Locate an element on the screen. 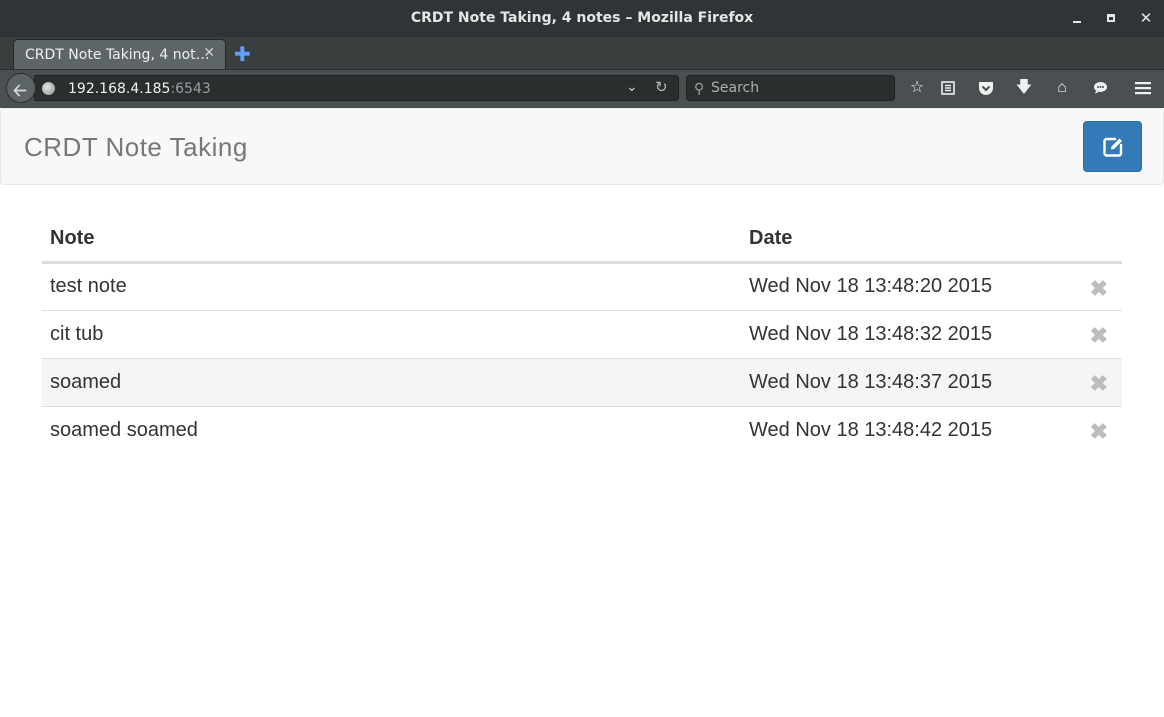  minimize-button is located at coordinates (1078, 19).